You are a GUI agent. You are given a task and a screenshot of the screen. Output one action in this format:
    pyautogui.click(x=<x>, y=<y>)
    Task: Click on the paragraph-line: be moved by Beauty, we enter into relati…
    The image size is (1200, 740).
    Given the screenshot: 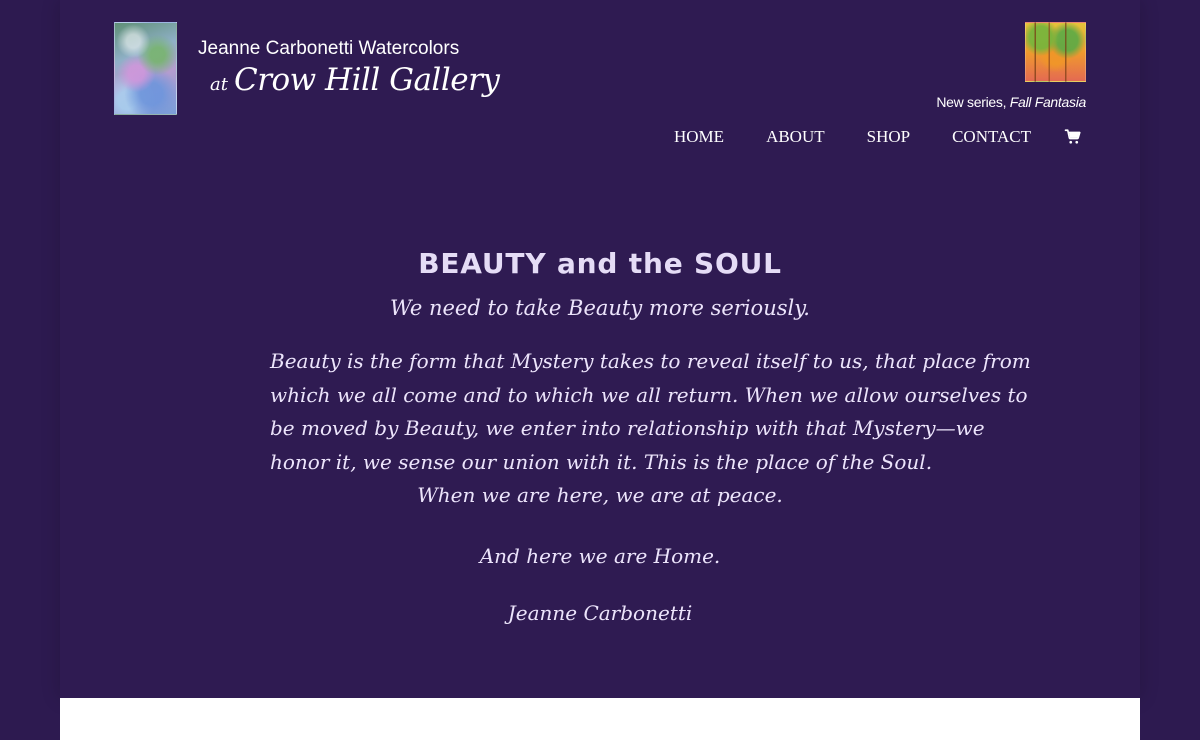 What is the action you would take?
    pyautogui.click(x=627, y=428)
    